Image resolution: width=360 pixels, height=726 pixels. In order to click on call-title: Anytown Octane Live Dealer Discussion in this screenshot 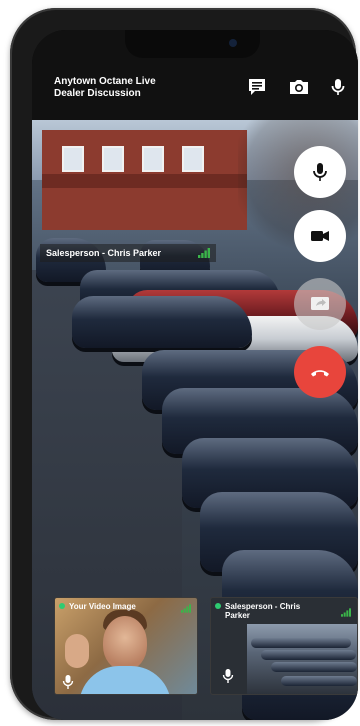, I will do `click(129, 88)`.